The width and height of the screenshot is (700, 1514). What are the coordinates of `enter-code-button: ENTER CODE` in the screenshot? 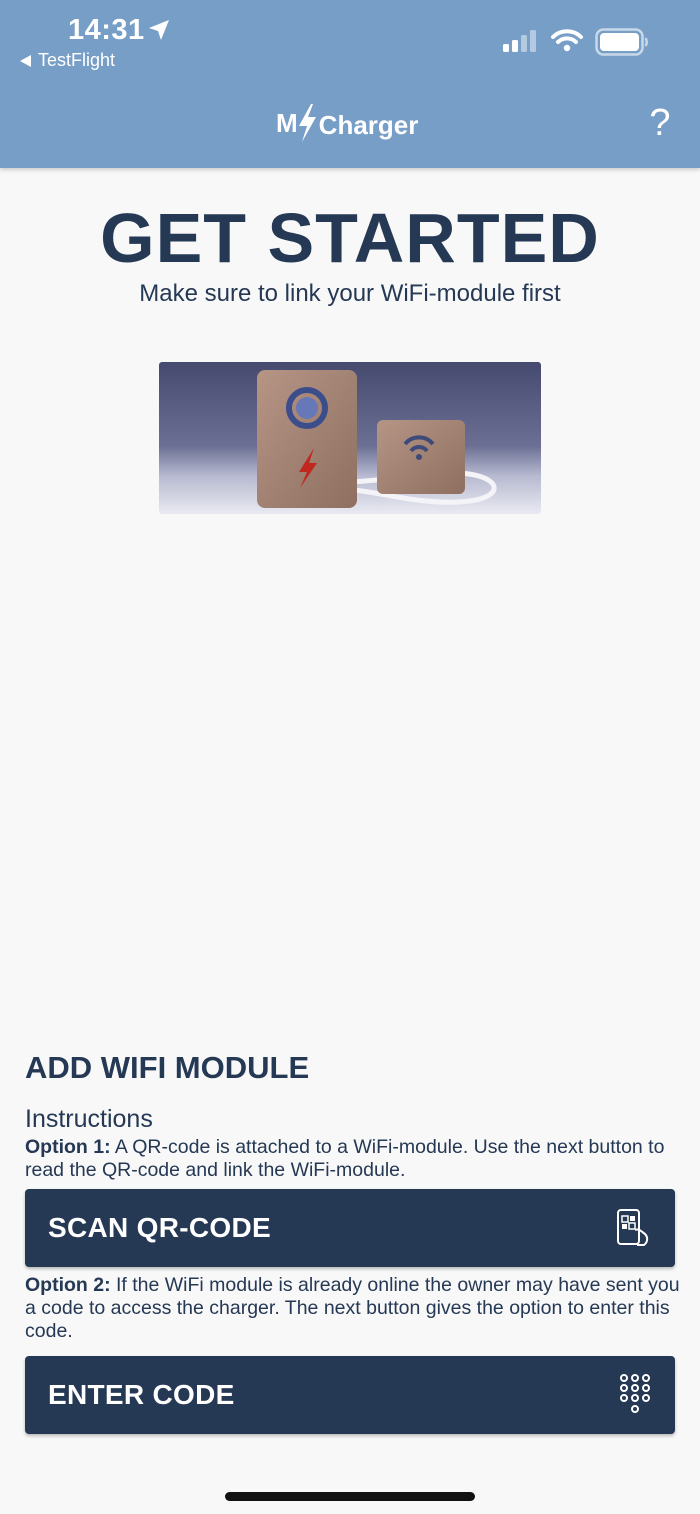 It's located at (350, 1395).